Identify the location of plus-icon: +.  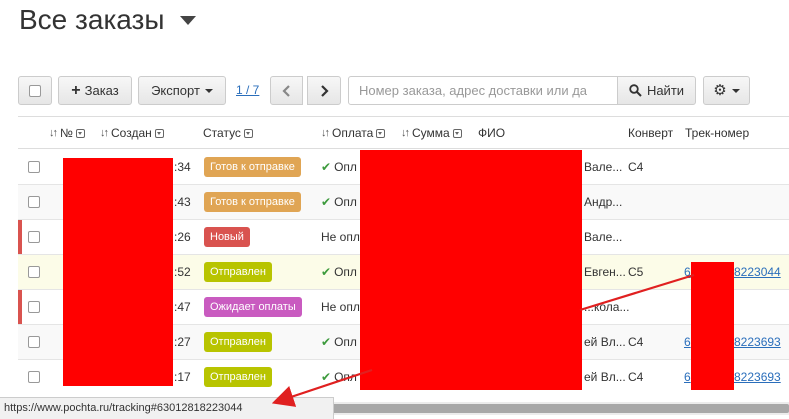
(76, 90).